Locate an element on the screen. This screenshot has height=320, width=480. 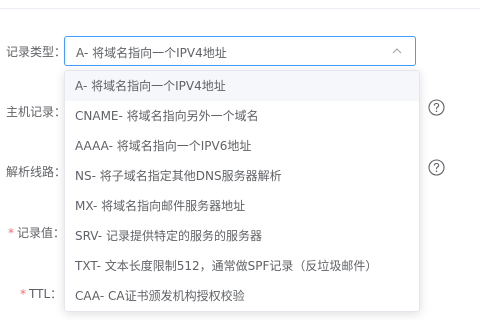
chevron-up-icon is located at coordinates (397, 51).